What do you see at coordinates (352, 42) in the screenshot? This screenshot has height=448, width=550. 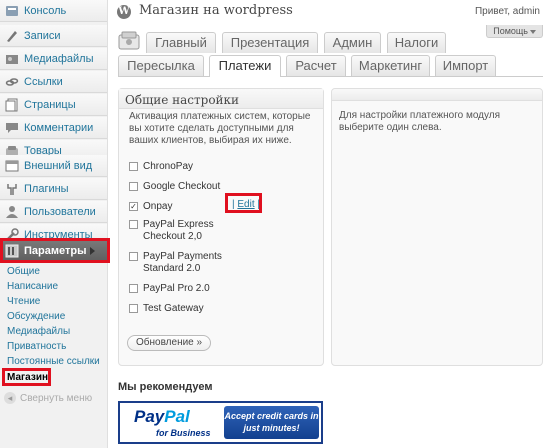 I see `tab-admin: Админ` at bounding box center [352, 42].